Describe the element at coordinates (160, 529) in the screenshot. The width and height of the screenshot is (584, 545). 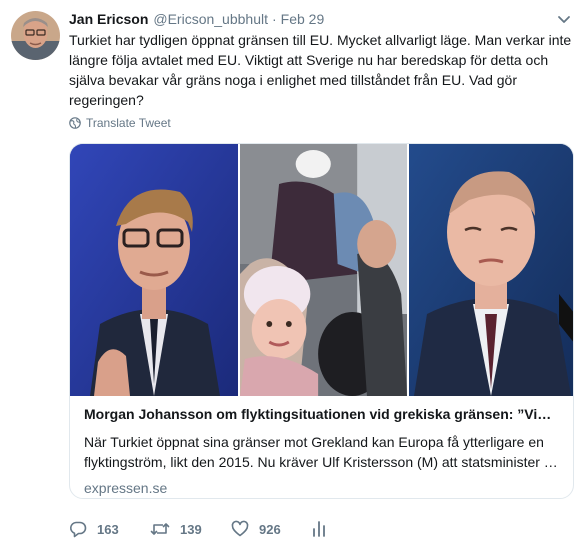
I see `retweet-icon` at that location.